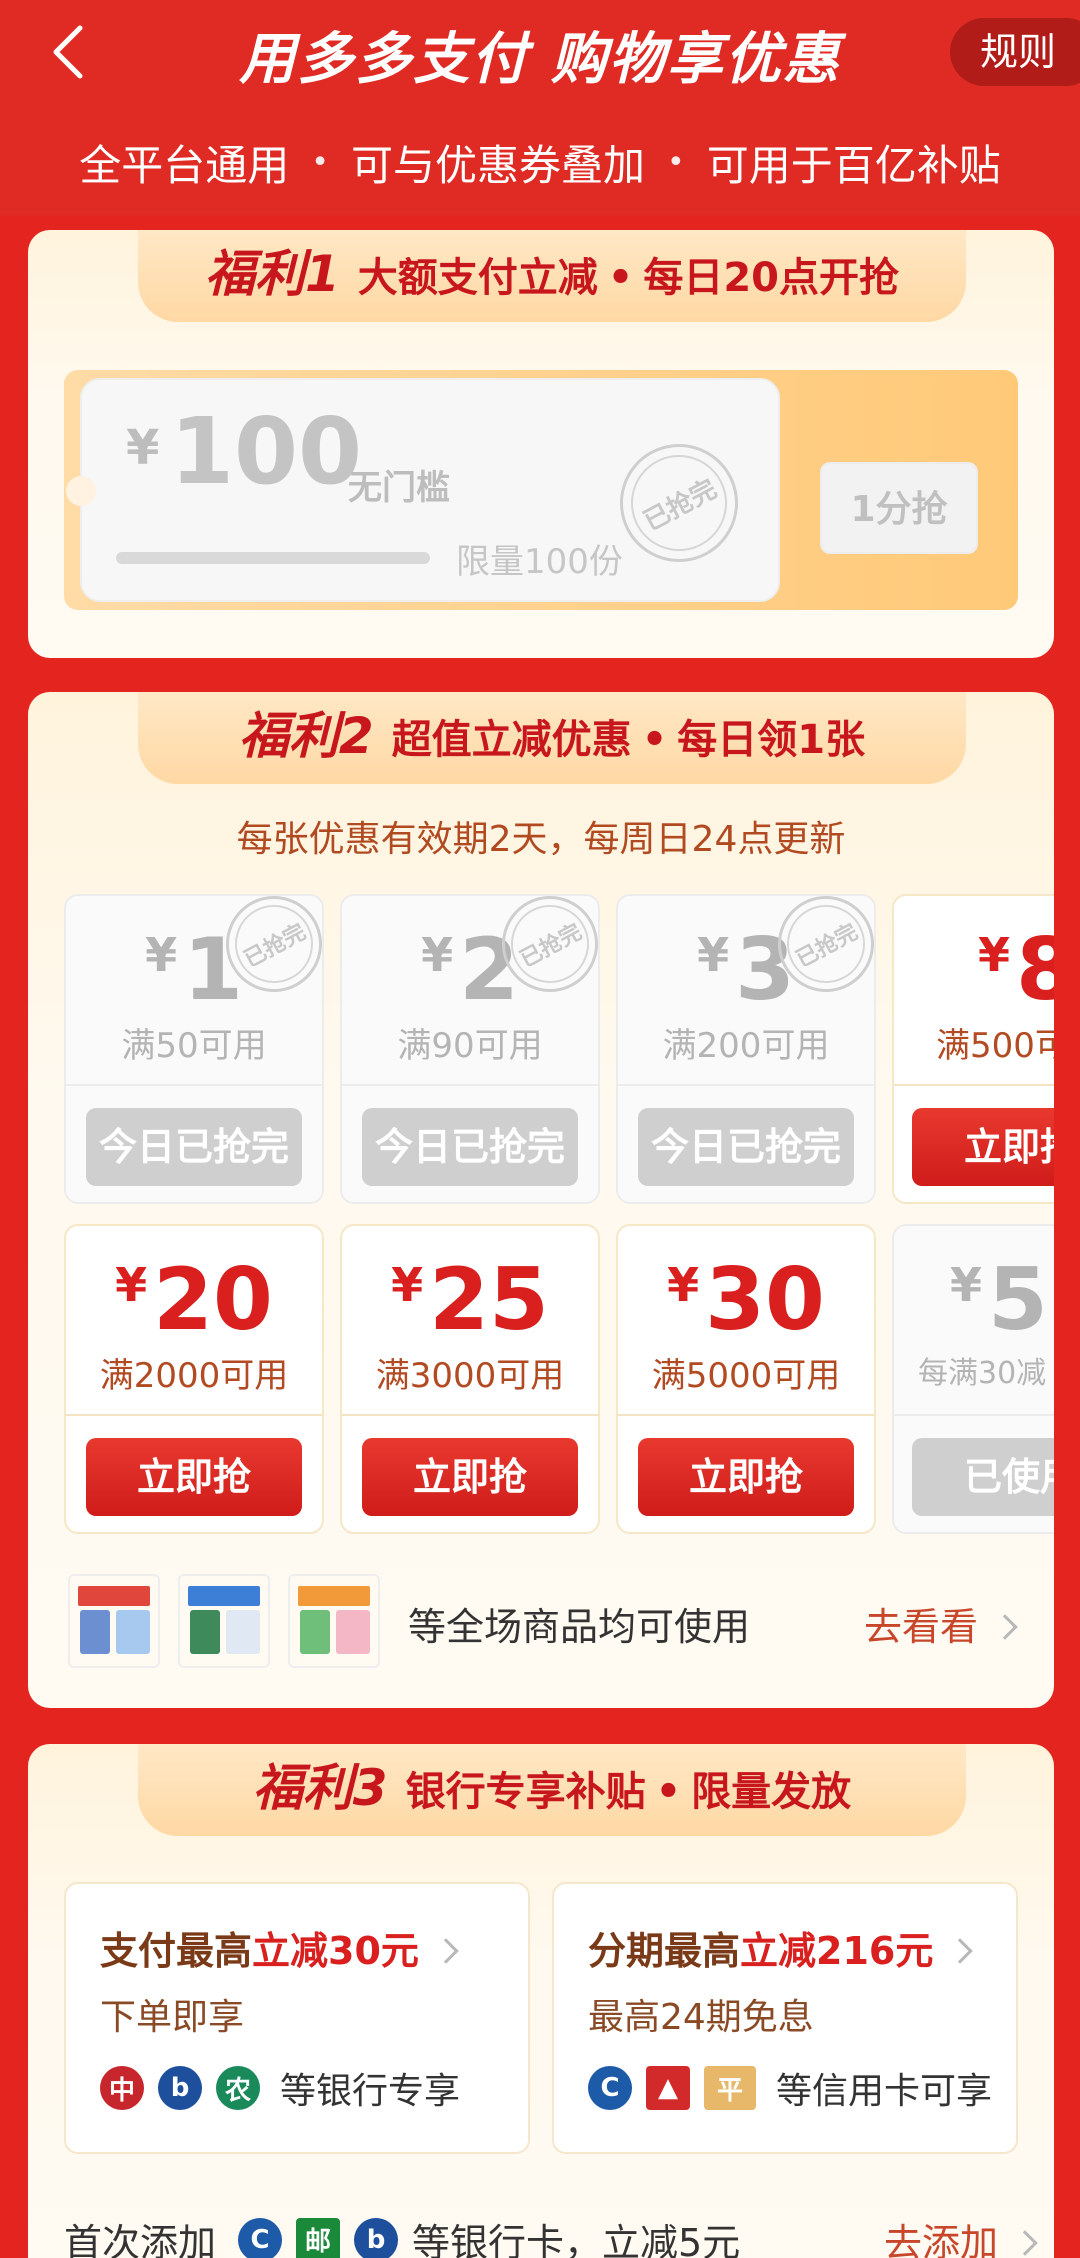 The height and width of the screenshot is (2258, 1080). I want to click on coupon-card: ¥3 满200可用 已抢完 今日已抢完, so click(746, 1049).